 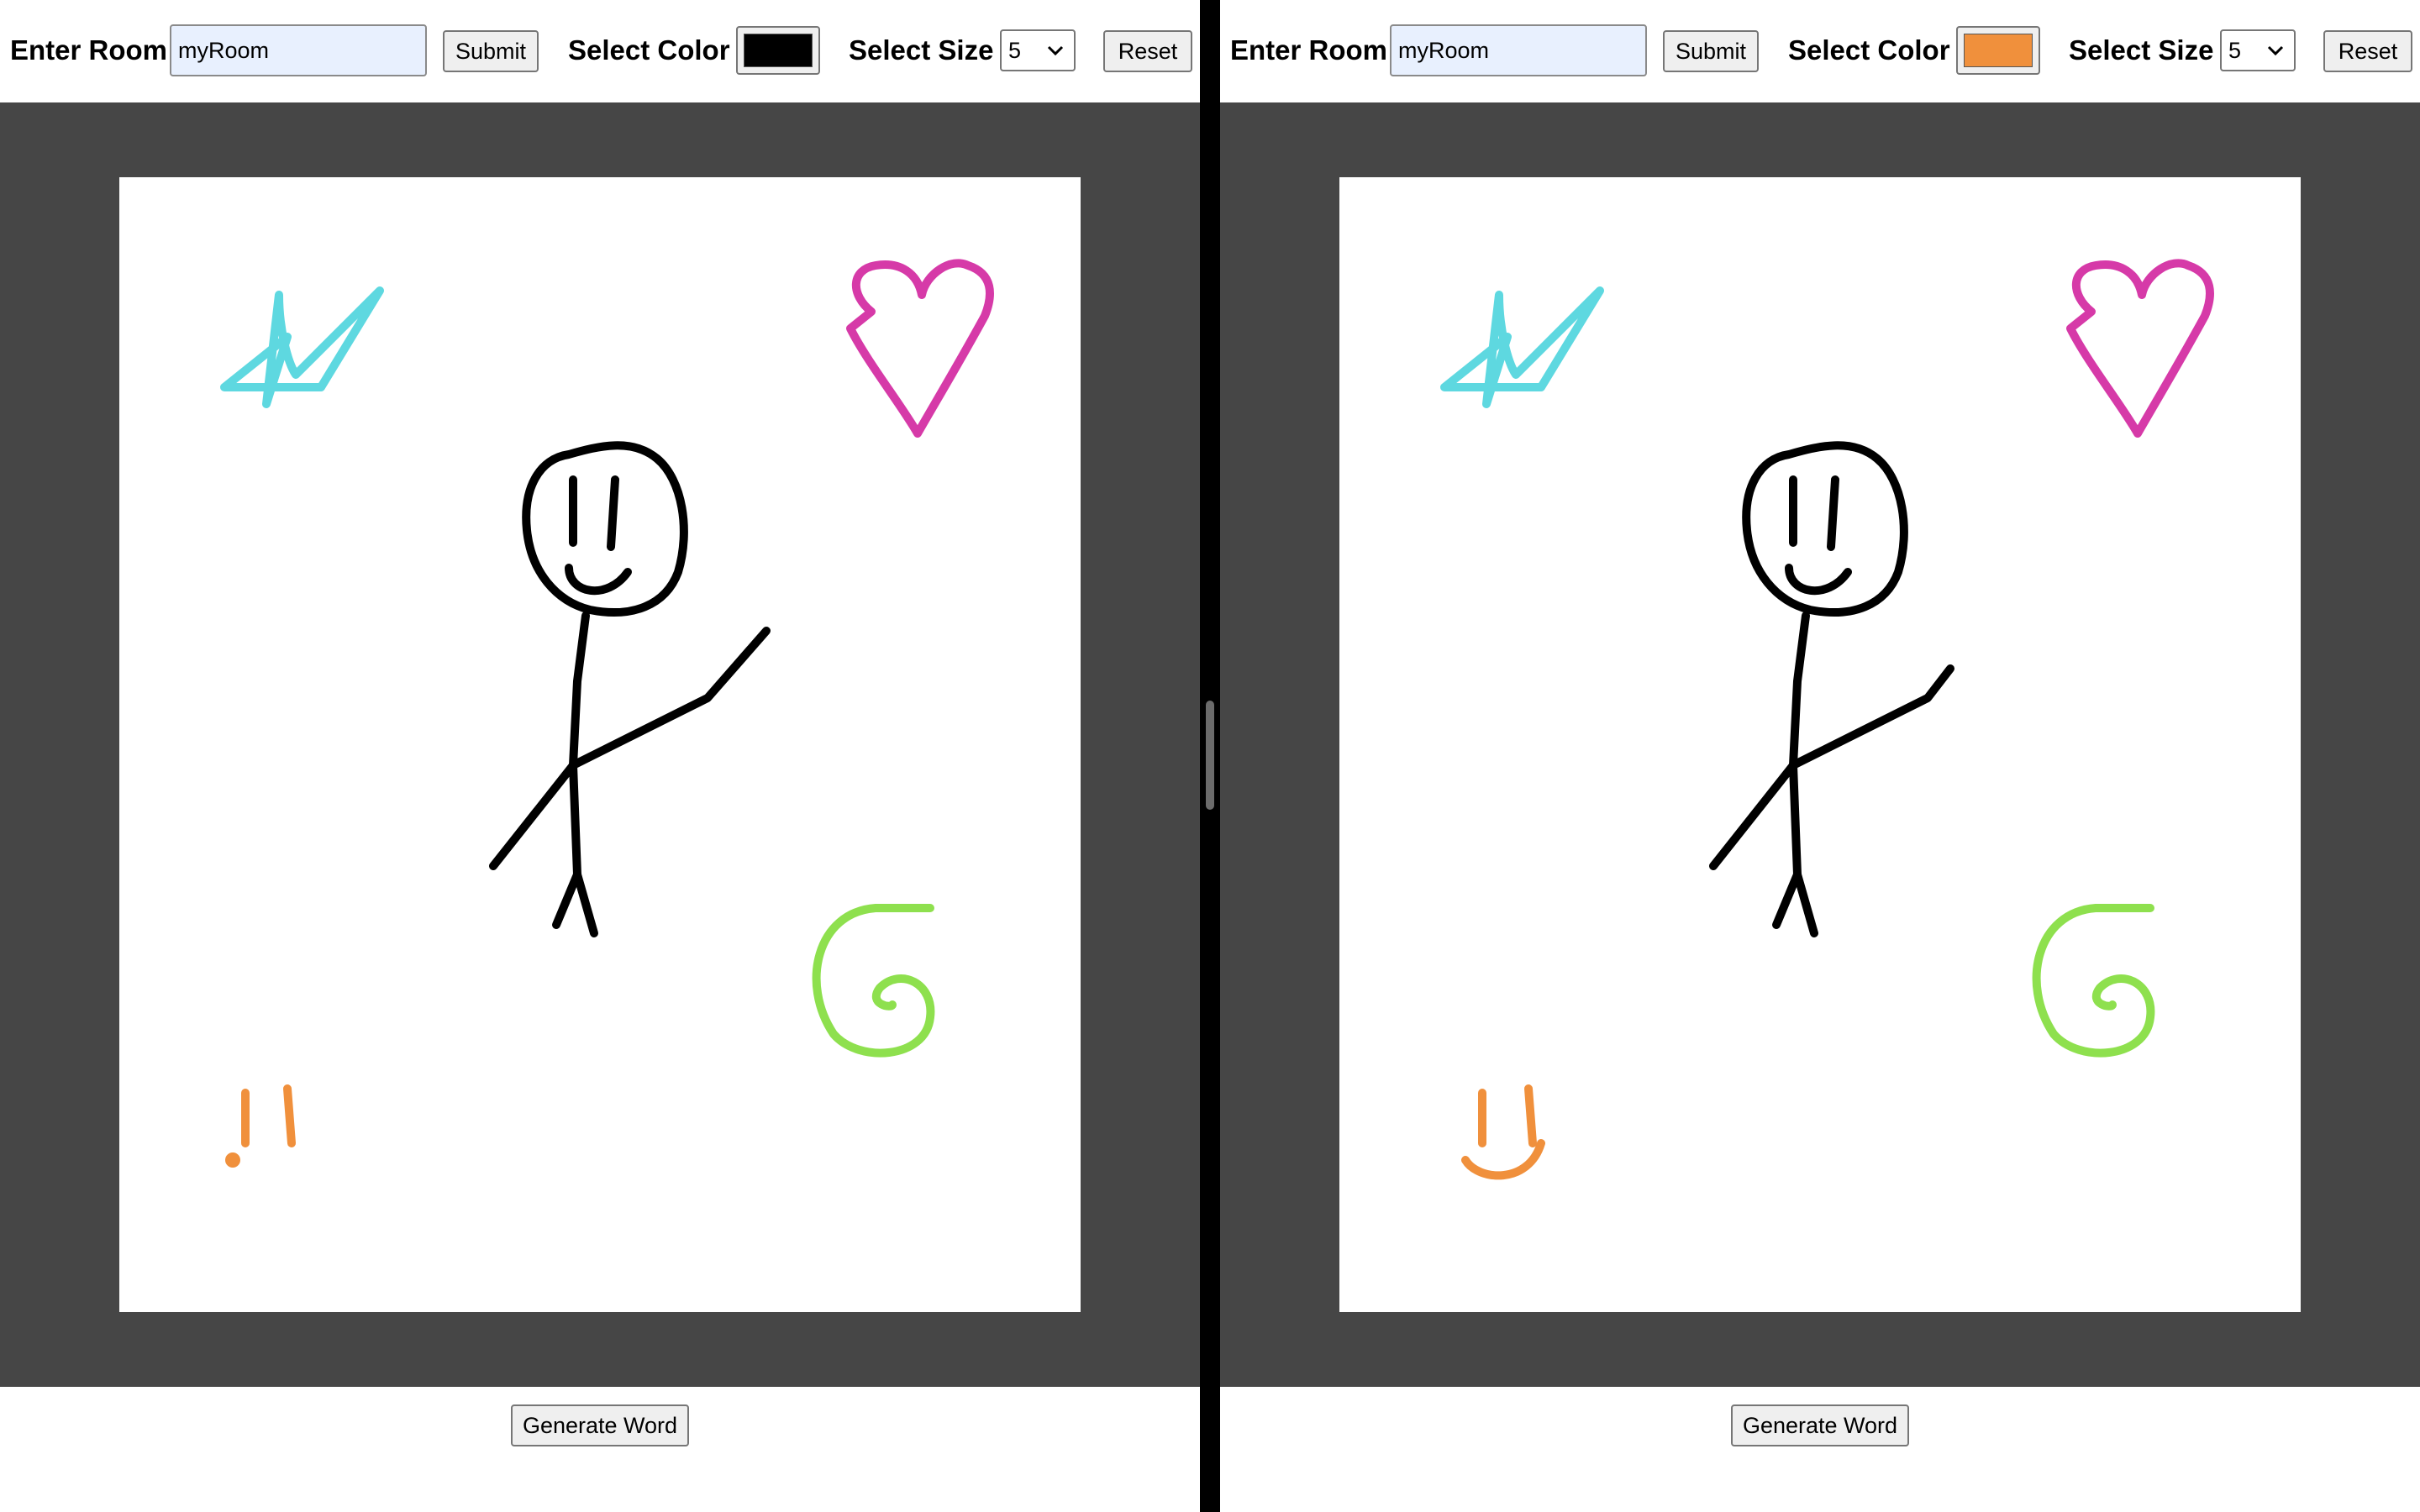 I want to click on orange-right-dot, so click(x=289, y=1115).